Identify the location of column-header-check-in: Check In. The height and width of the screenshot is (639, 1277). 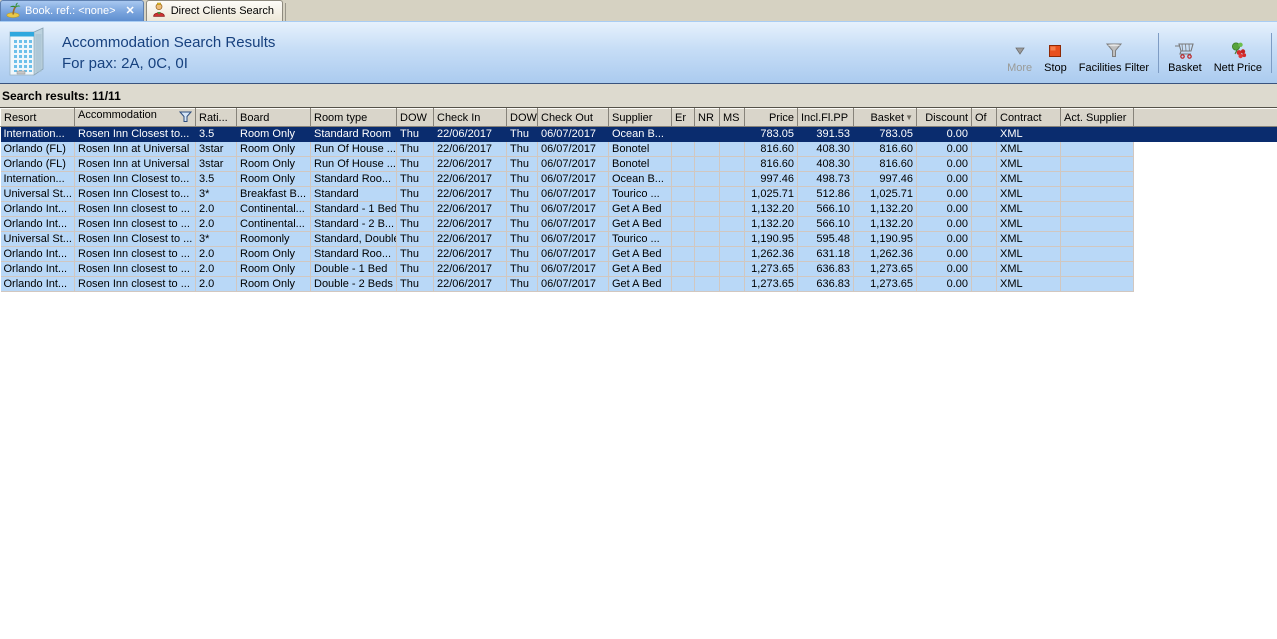
(470, 117).